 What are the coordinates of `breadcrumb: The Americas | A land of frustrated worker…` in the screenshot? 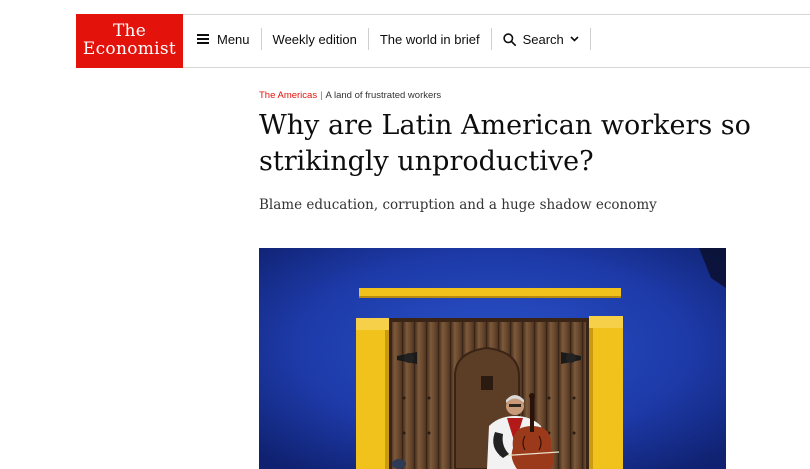 It's located at (350, 95).